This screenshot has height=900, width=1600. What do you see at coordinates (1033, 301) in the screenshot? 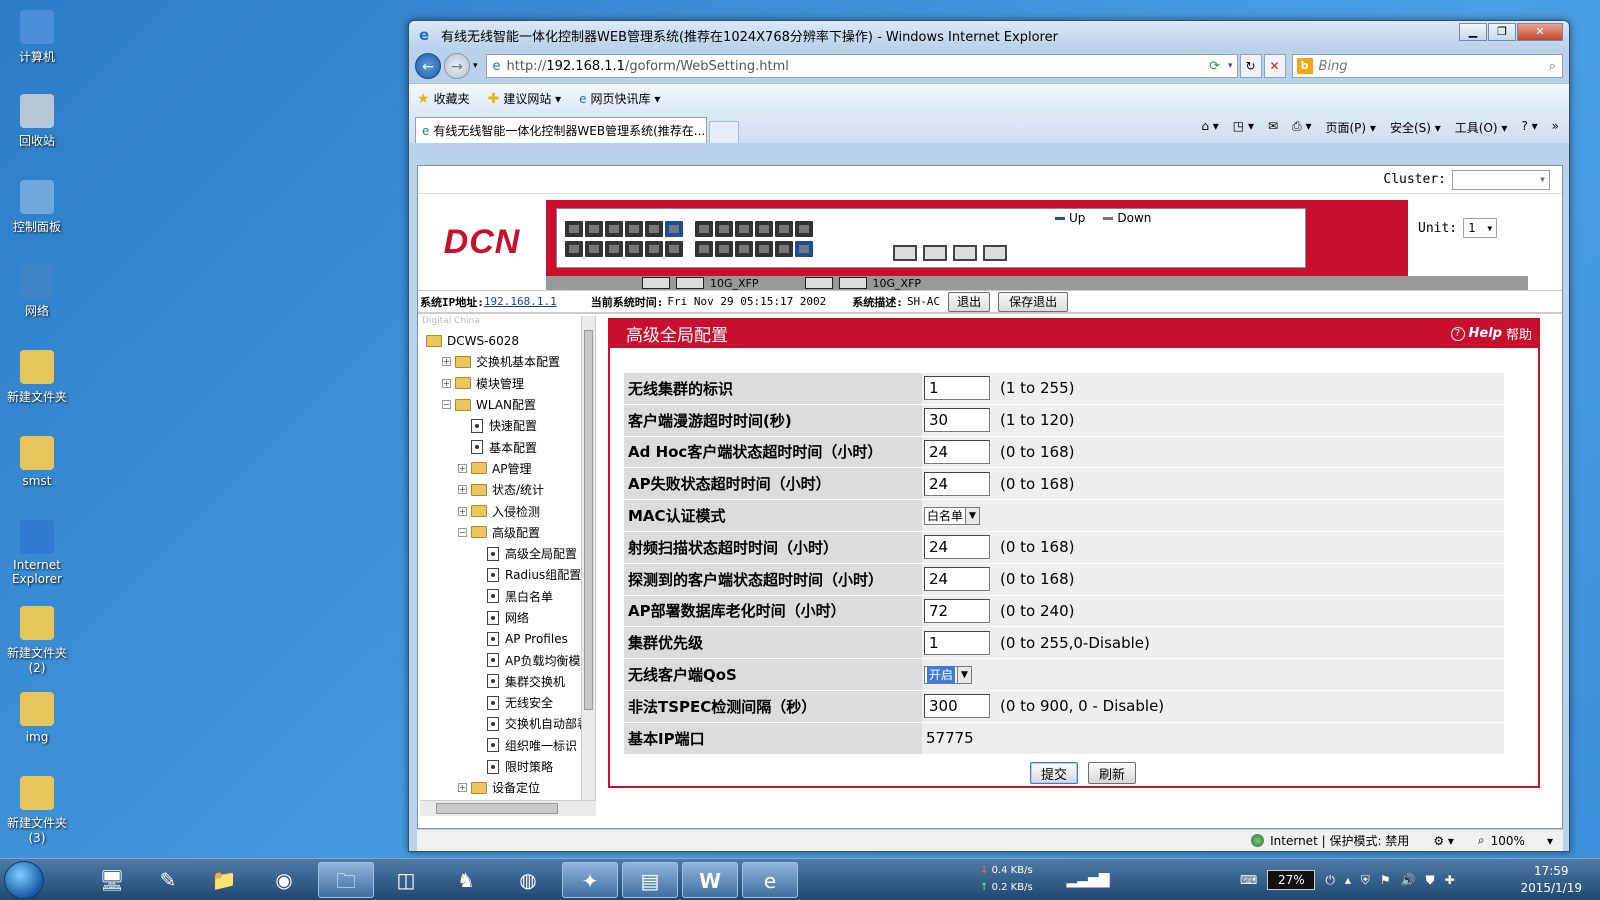
I see `save-logout-button: 保存退出` at bounding box center [1033, 301].